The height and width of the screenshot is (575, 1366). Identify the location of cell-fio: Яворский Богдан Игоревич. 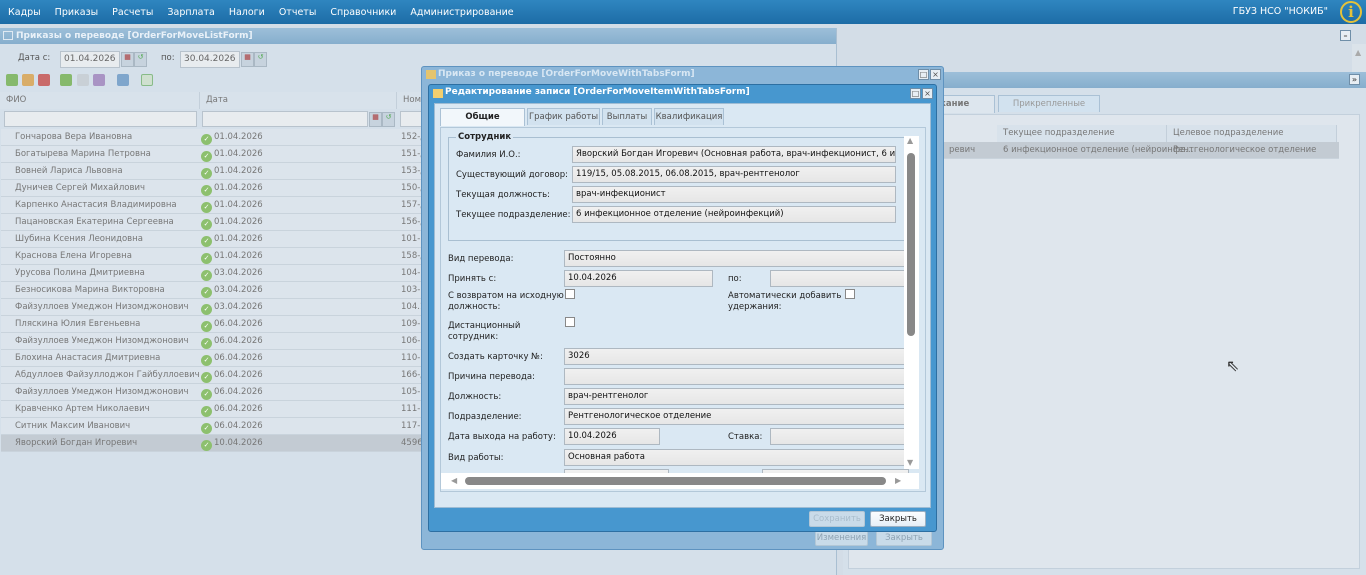
(76, 443).